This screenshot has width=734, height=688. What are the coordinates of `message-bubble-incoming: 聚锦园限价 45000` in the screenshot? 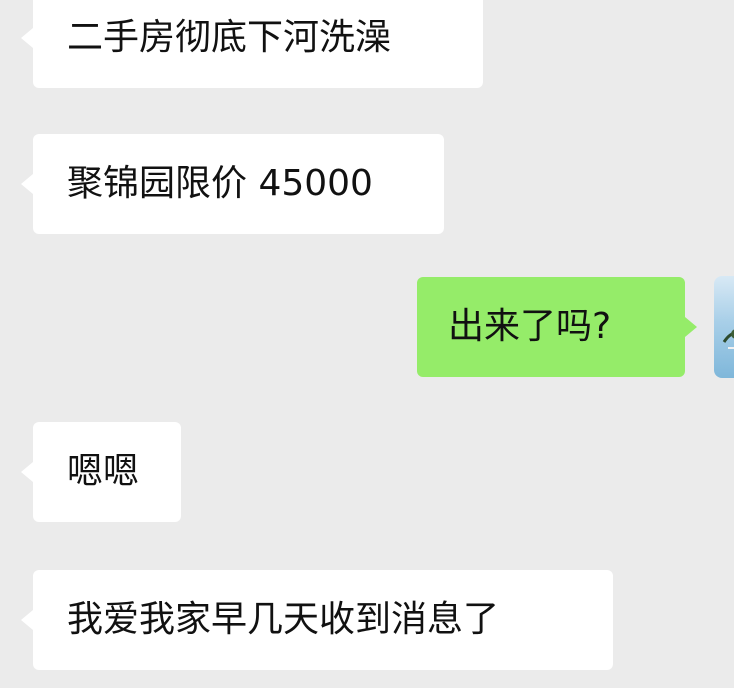 It's located at (232, 184).